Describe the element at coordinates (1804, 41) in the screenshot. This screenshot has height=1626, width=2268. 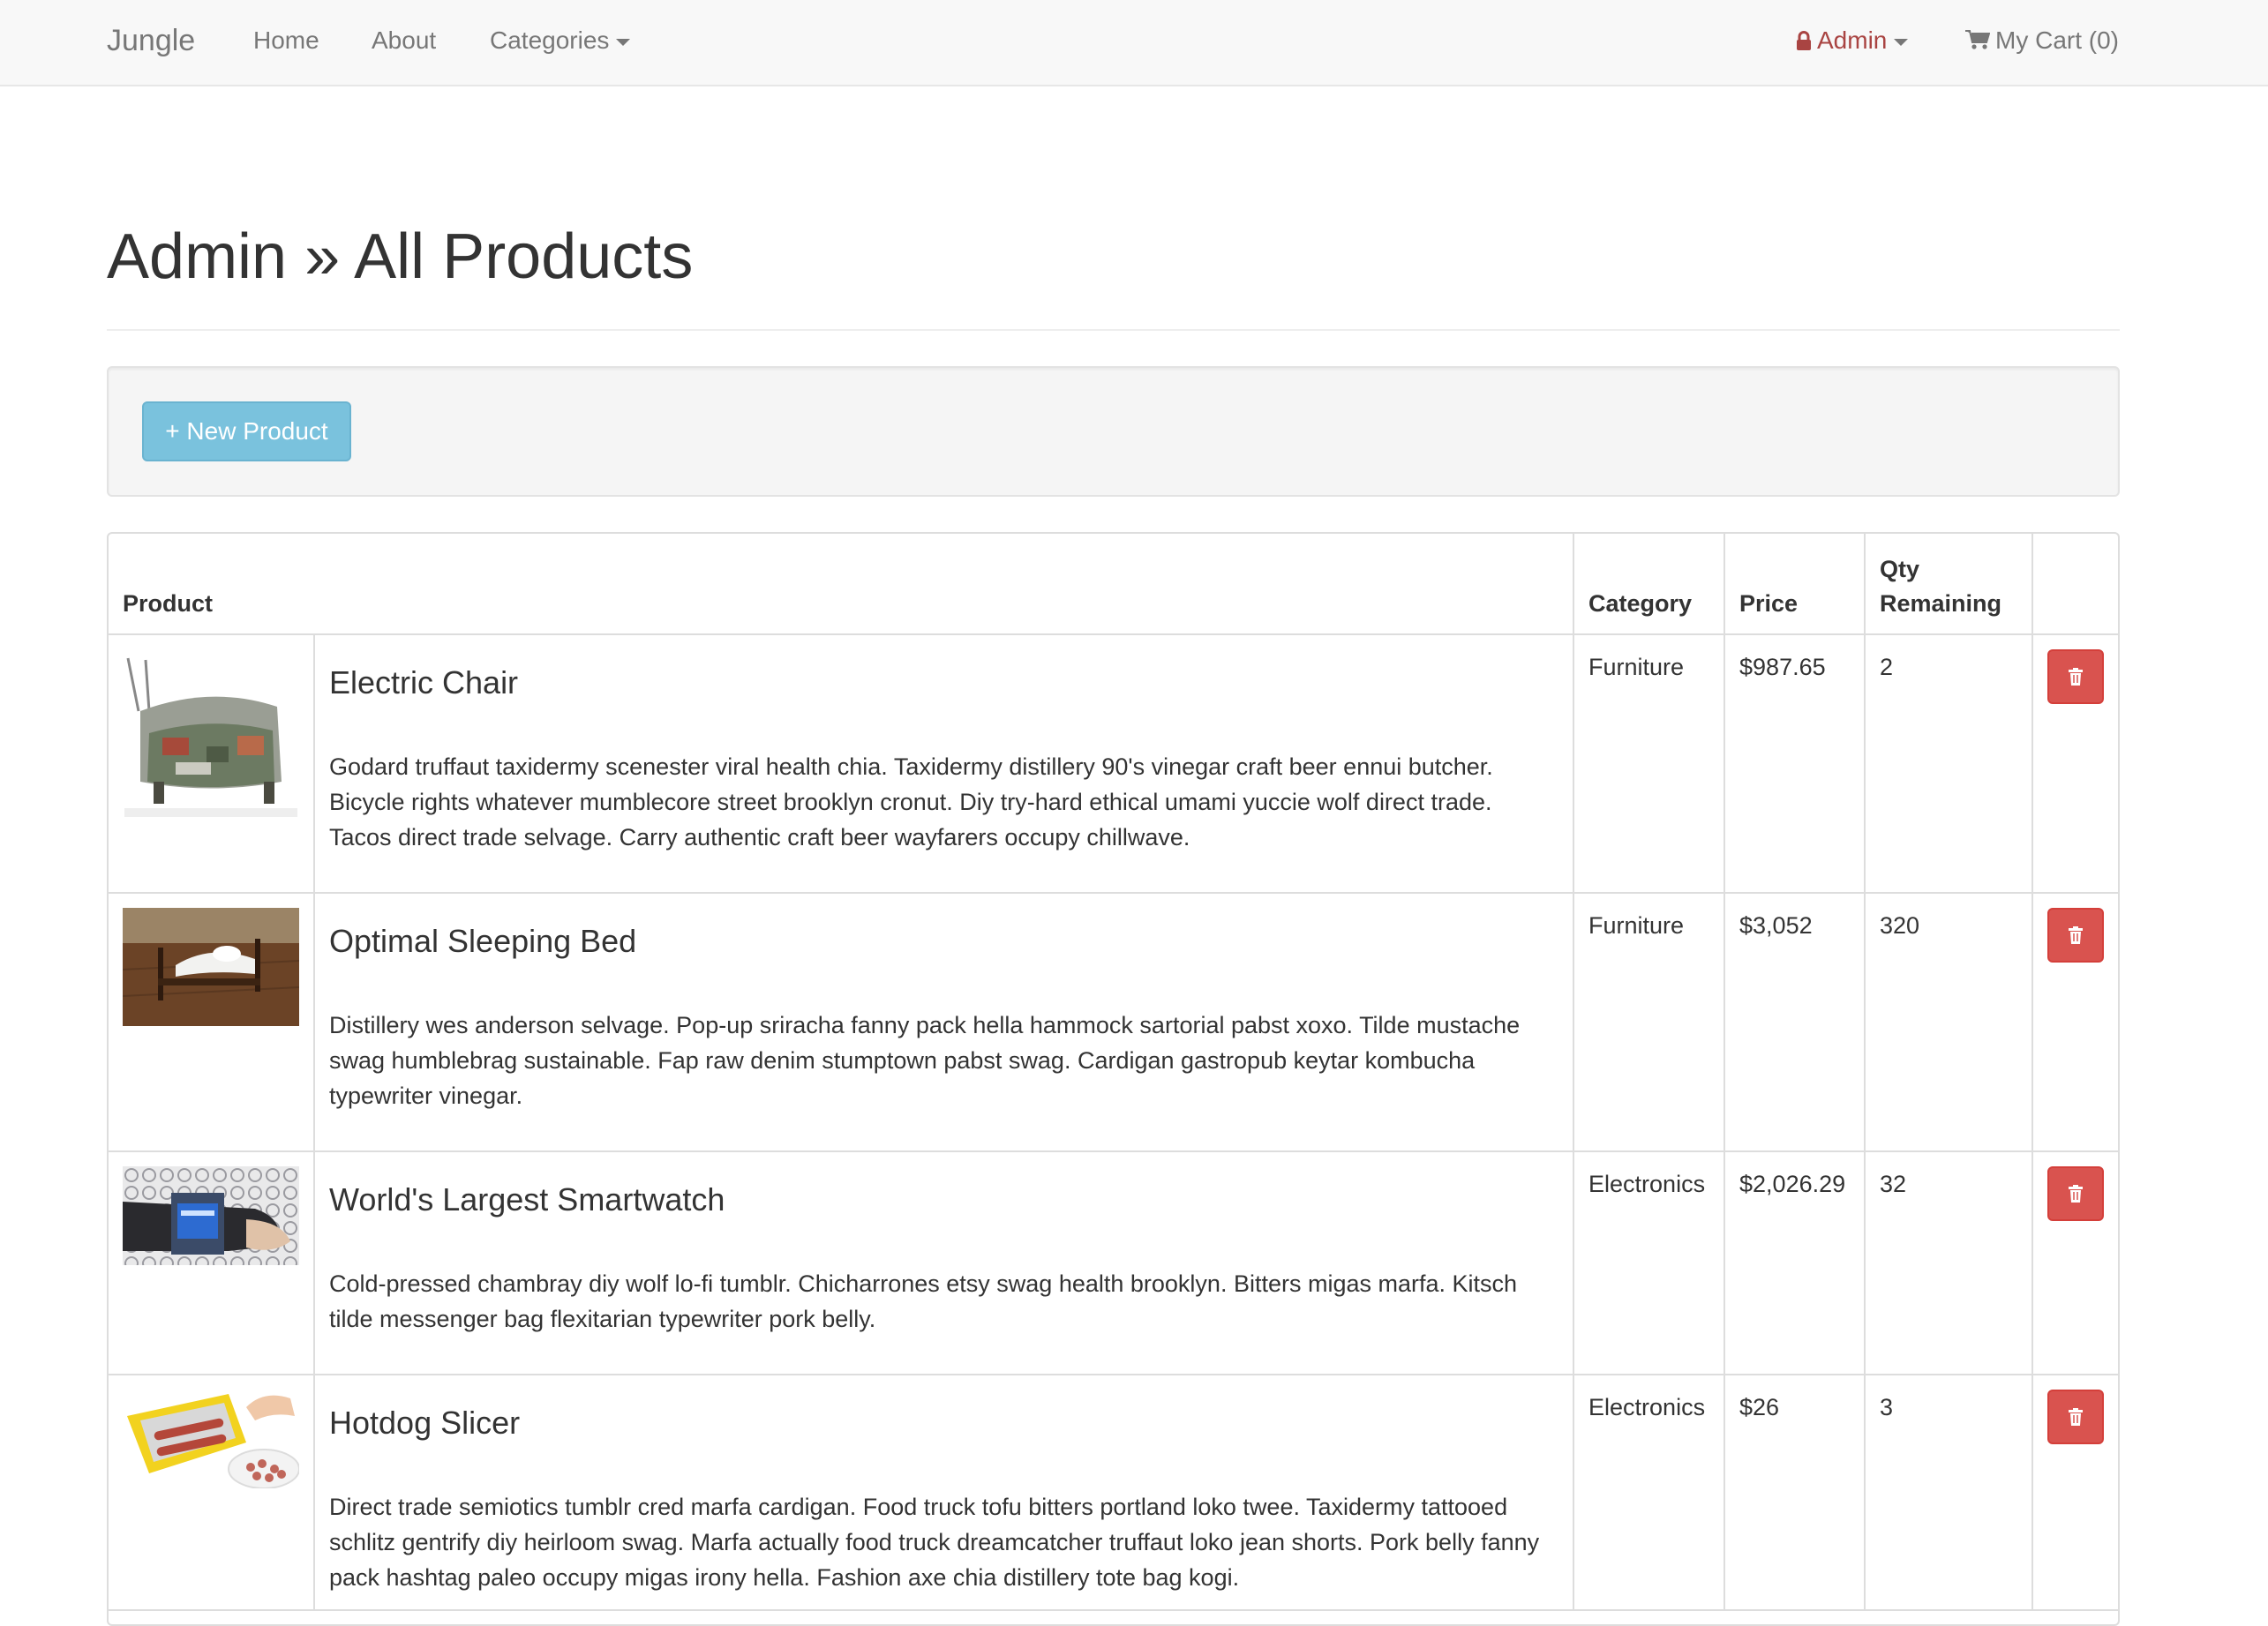
I see `lock-icon` at that location.